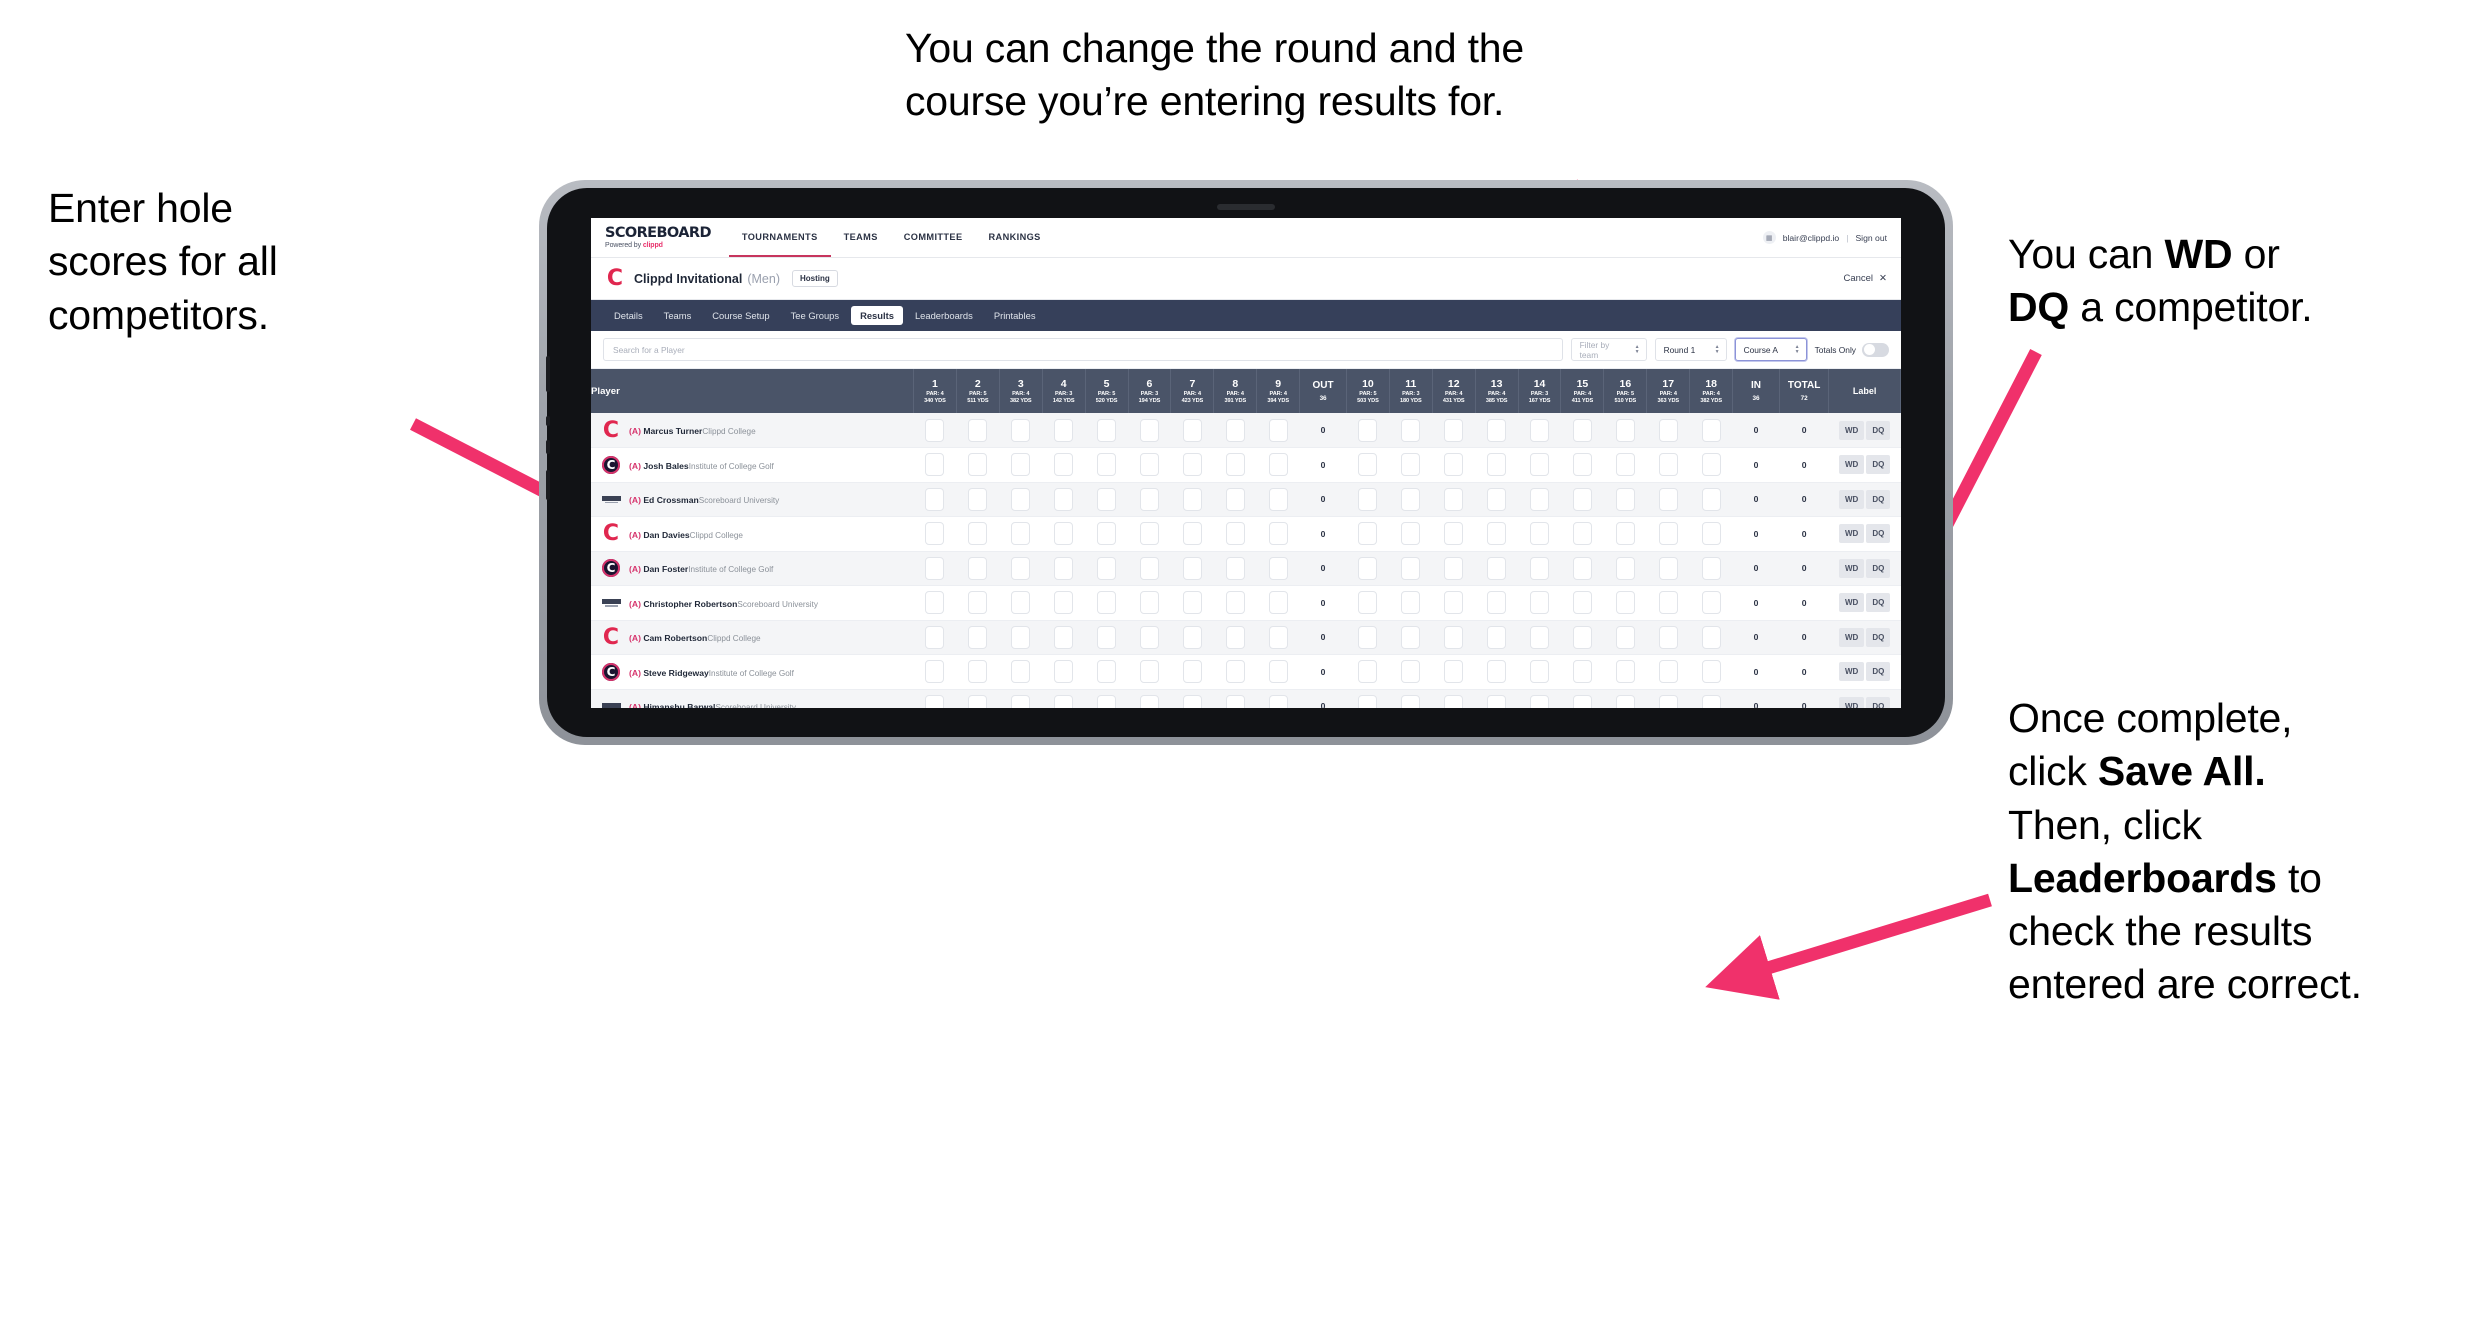  What do you see at coordinates (1852, 349) in the screenshot?
I see `totals-only-control: Totals Only` at bounding box center [1852, 349].